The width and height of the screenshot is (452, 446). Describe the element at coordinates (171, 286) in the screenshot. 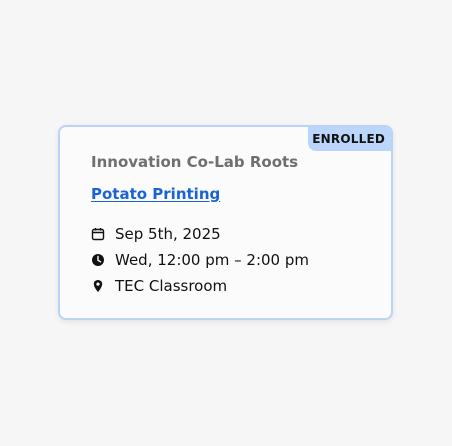

I see `event-location: TEC Classroom` at that location.